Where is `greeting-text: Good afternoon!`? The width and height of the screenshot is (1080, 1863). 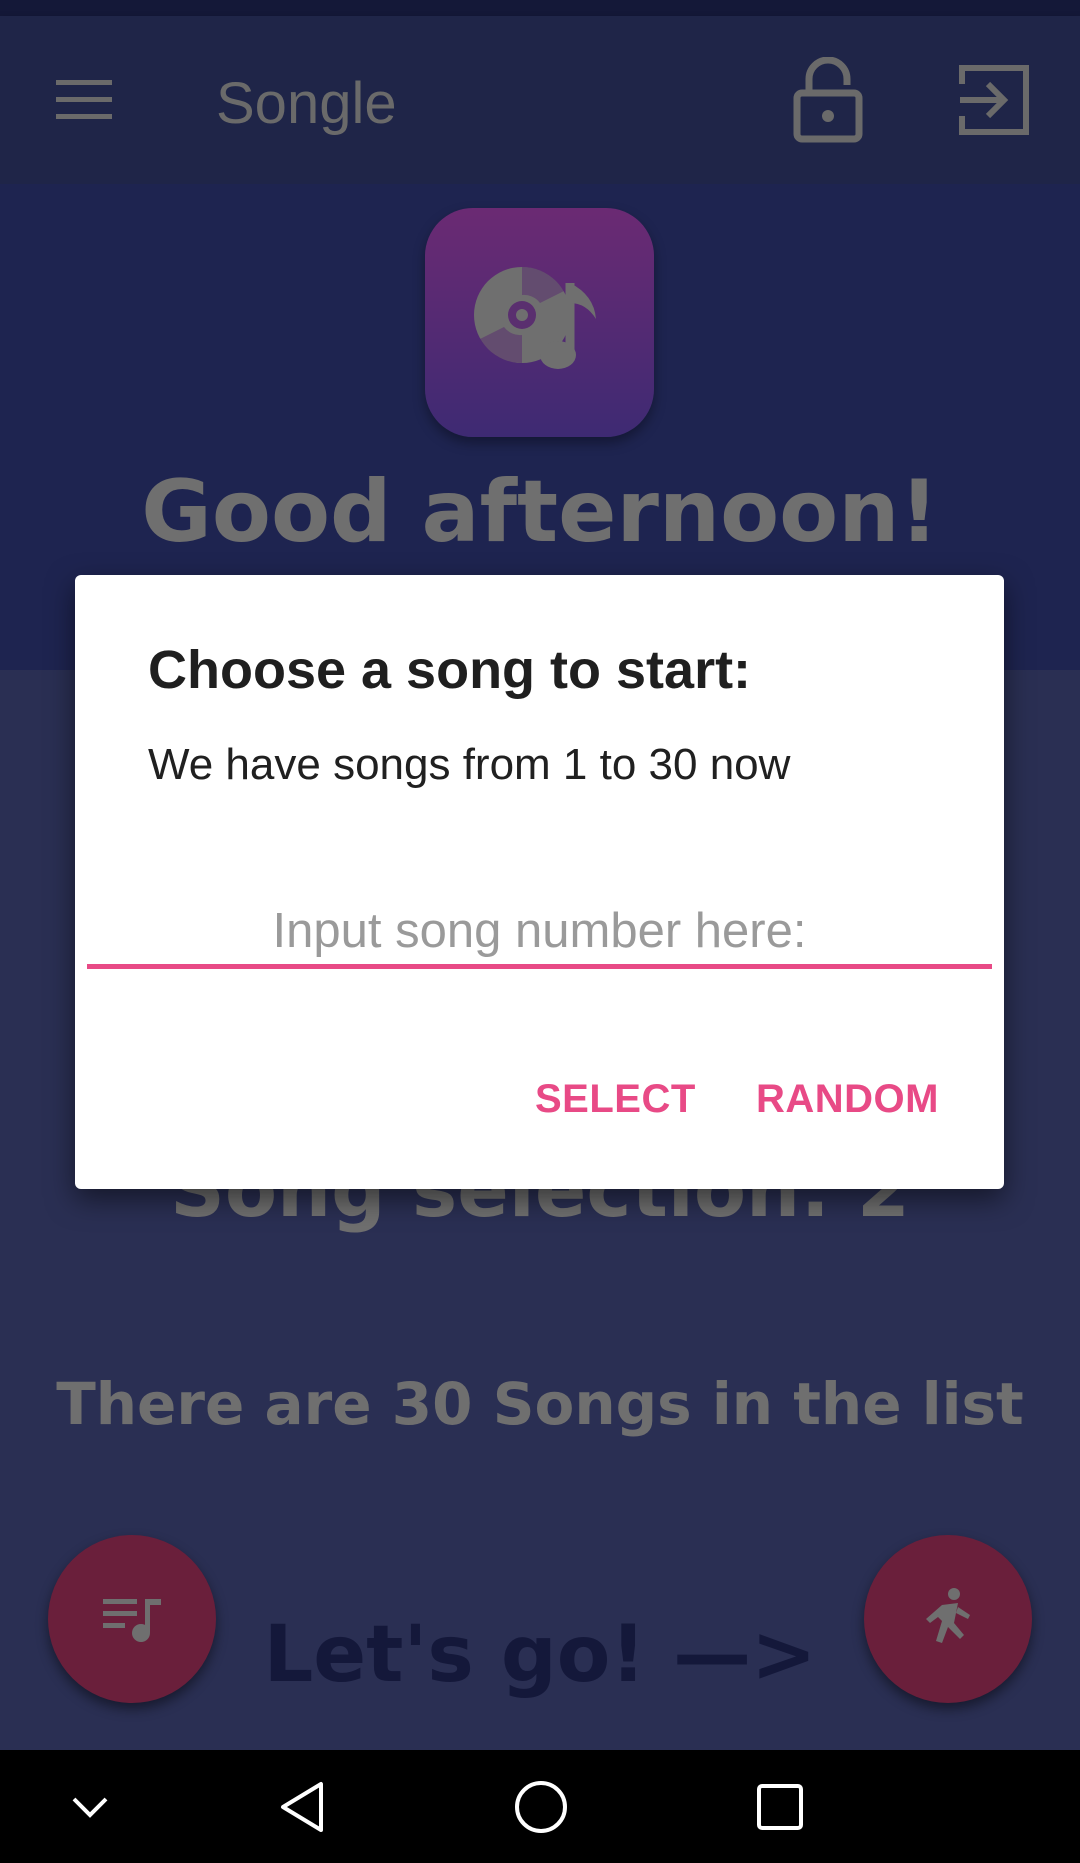
greeting-text: Good afternoon! is located at coordinates (540, 512).